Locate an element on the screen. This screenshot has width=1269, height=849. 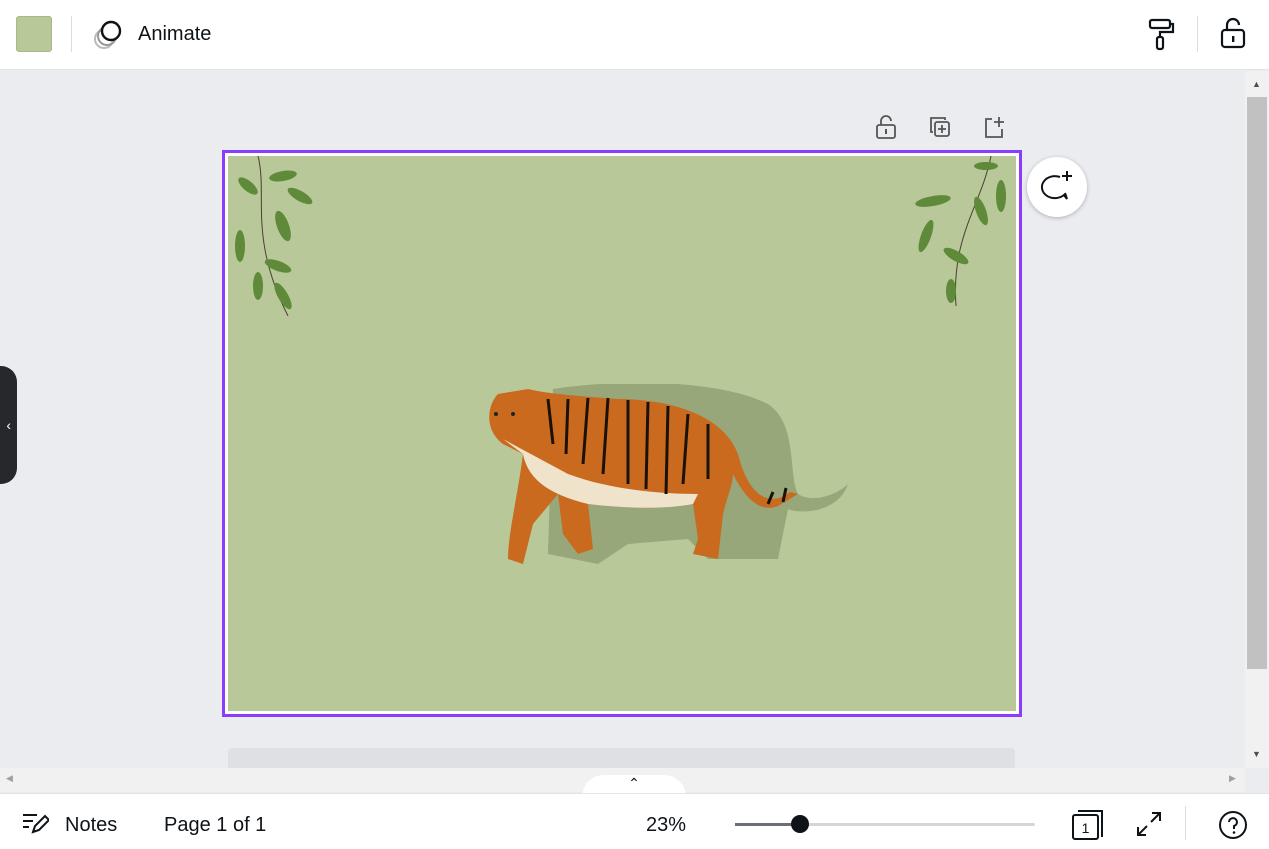
copy-style-button is located at coordinates (1161, 34).